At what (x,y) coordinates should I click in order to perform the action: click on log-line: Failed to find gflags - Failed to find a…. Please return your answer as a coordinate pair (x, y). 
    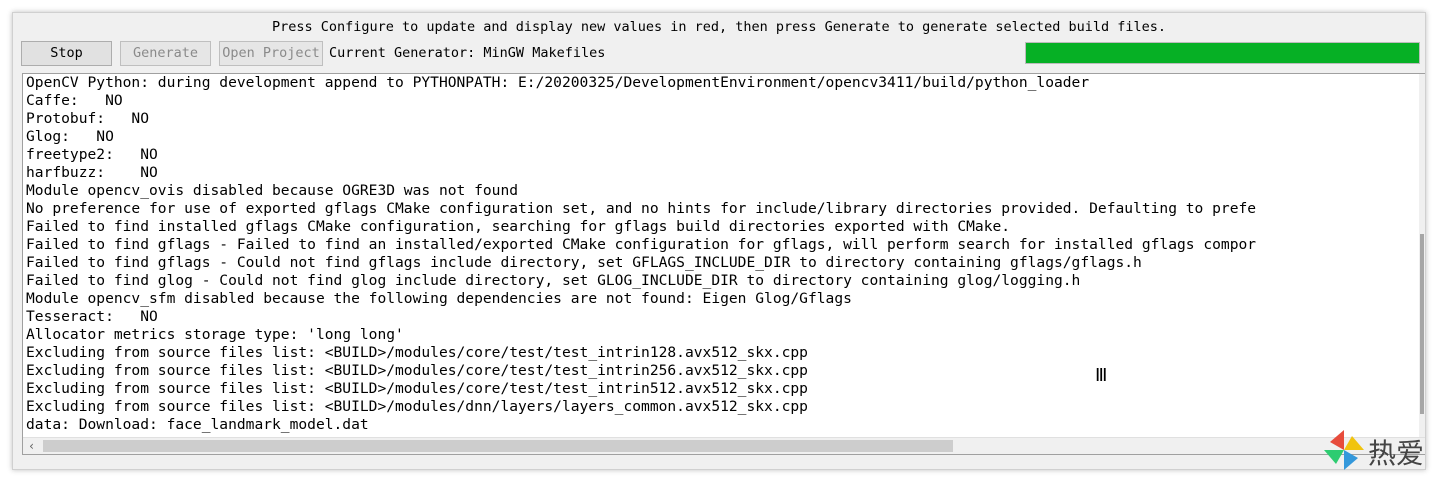
    Looking at the image, I should click on (641, 244).